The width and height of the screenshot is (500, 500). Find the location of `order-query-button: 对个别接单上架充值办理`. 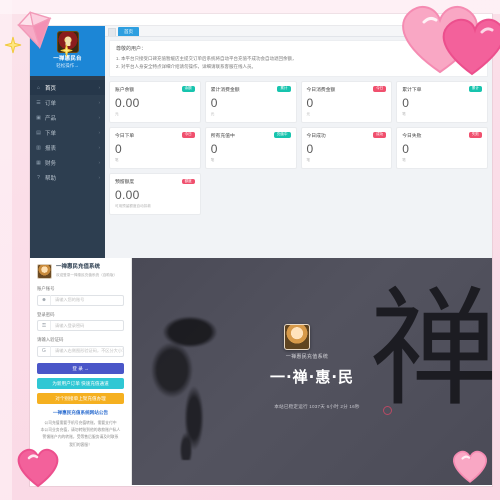

order-query-button: 对个别接单上架充值办理 is located at coordinates (80, 398).